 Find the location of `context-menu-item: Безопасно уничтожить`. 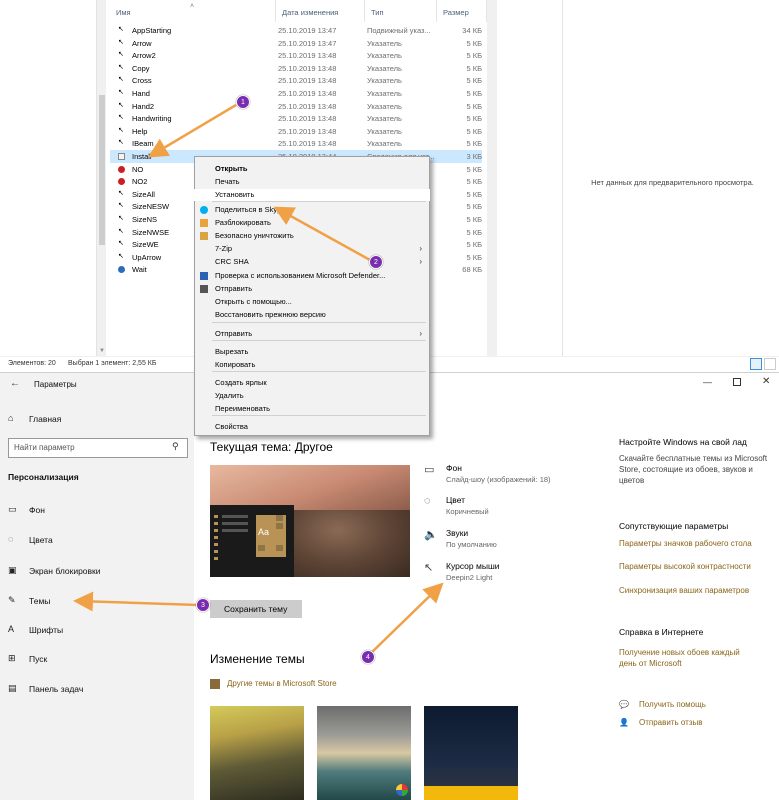

context-menu-item: Безопасно уничтожить is located at coordinates (312, 236).